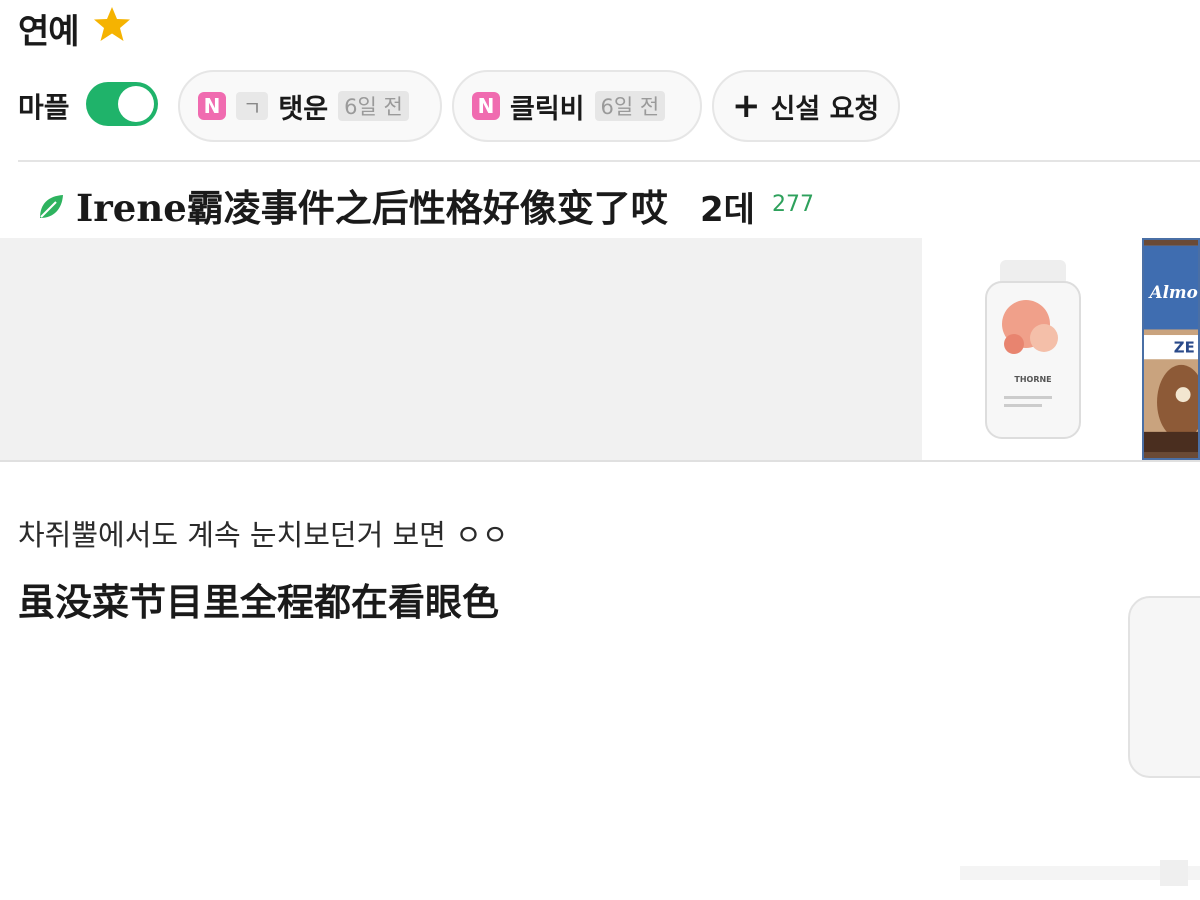  What do you see at coordinates (1174, 292) in the screenshot?
I see `product-brand: Almond Breeze` at bounding box center [1174, 292].